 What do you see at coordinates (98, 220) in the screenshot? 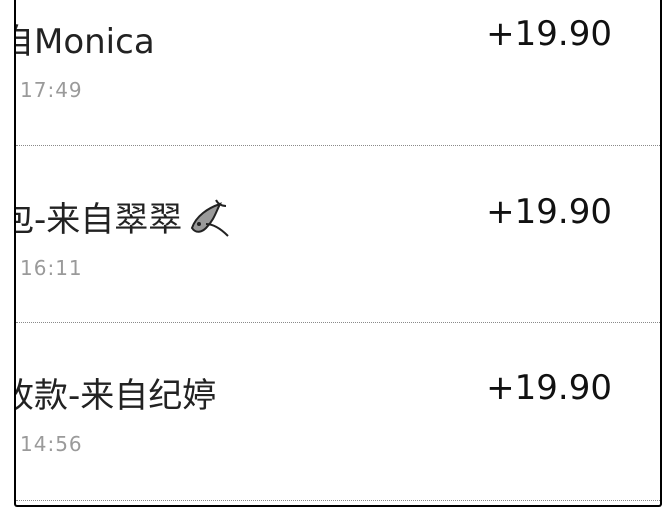
I see `transaction-title: 包-来自翠翠` at bounding box center [98, 220].